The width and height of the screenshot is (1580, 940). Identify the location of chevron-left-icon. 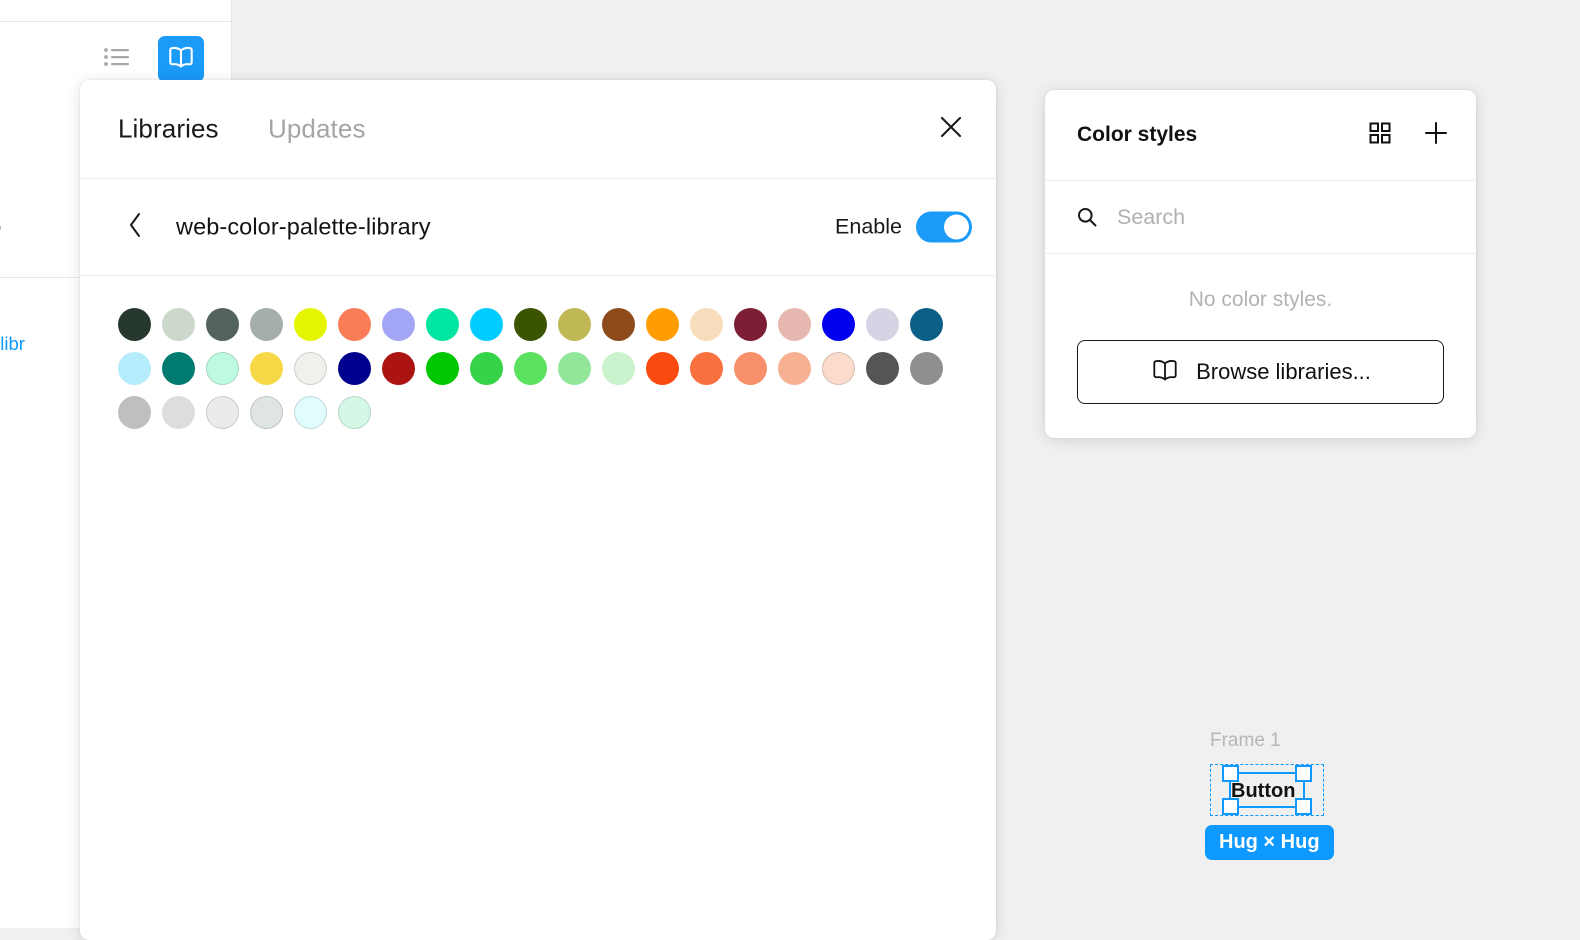
(135, 227).